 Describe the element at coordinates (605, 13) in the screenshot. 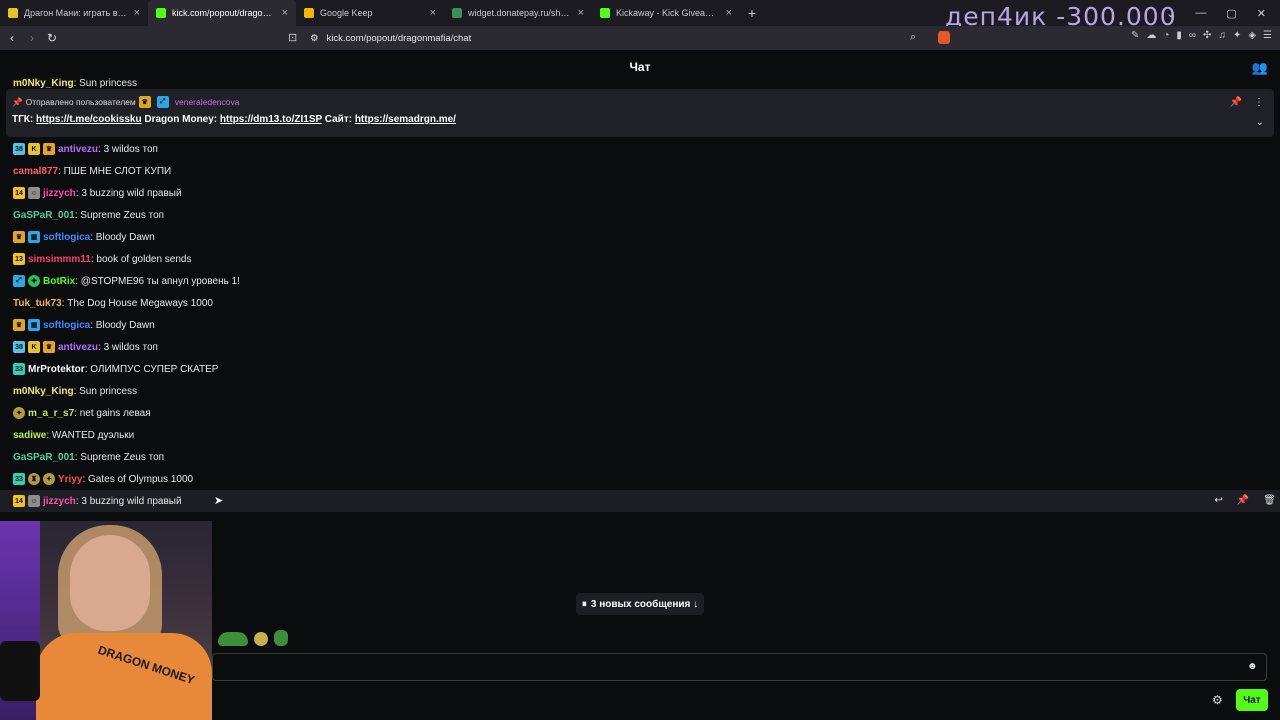

I see `favicon-icon` at that location.